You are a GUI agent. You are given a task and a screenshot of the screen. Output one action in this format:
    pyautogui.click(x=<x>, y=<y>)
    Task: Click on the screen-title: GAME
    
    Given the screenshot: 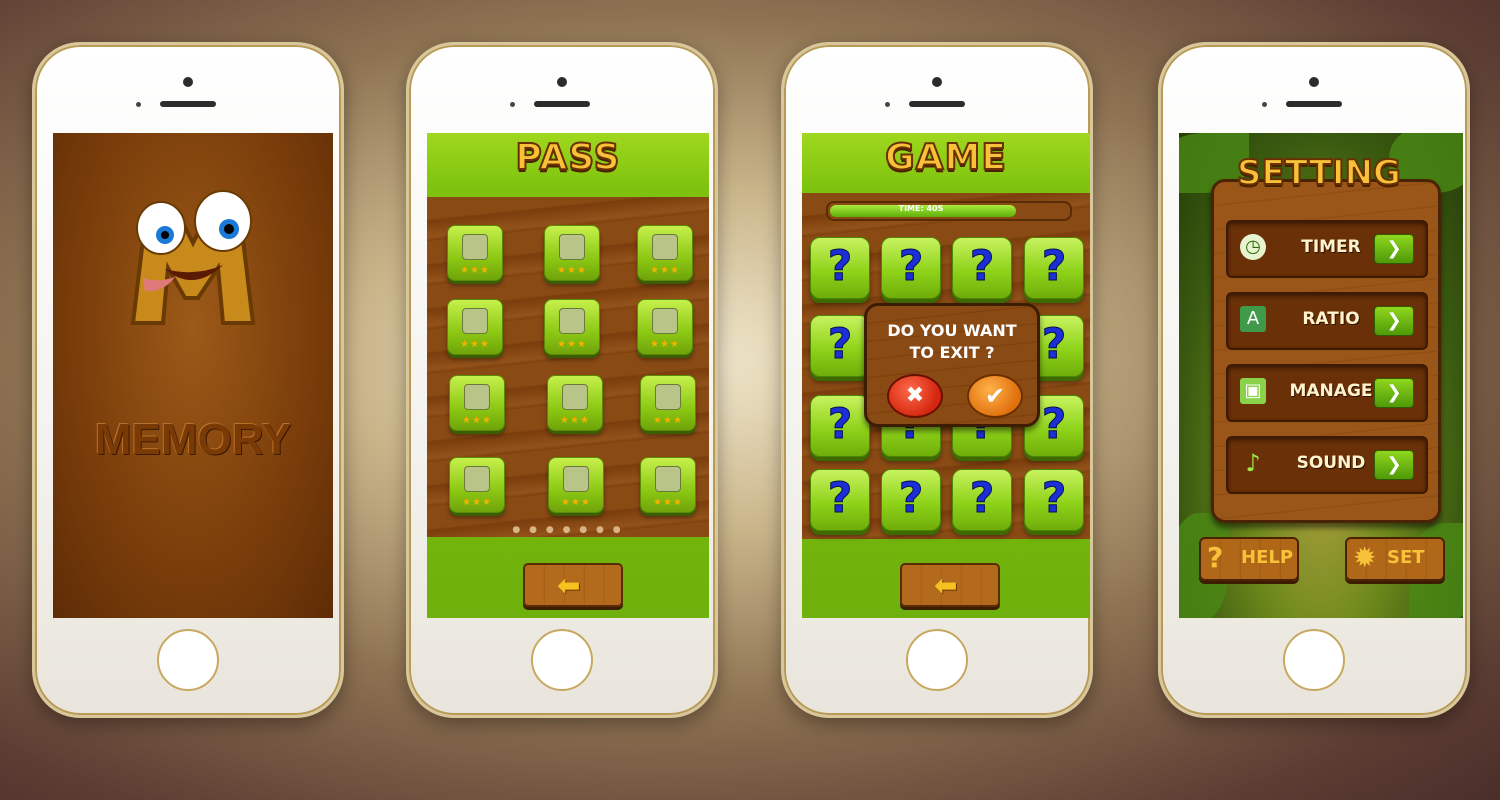 What is the action you would take?
    pyautogui.click(x=945, y=157)
    